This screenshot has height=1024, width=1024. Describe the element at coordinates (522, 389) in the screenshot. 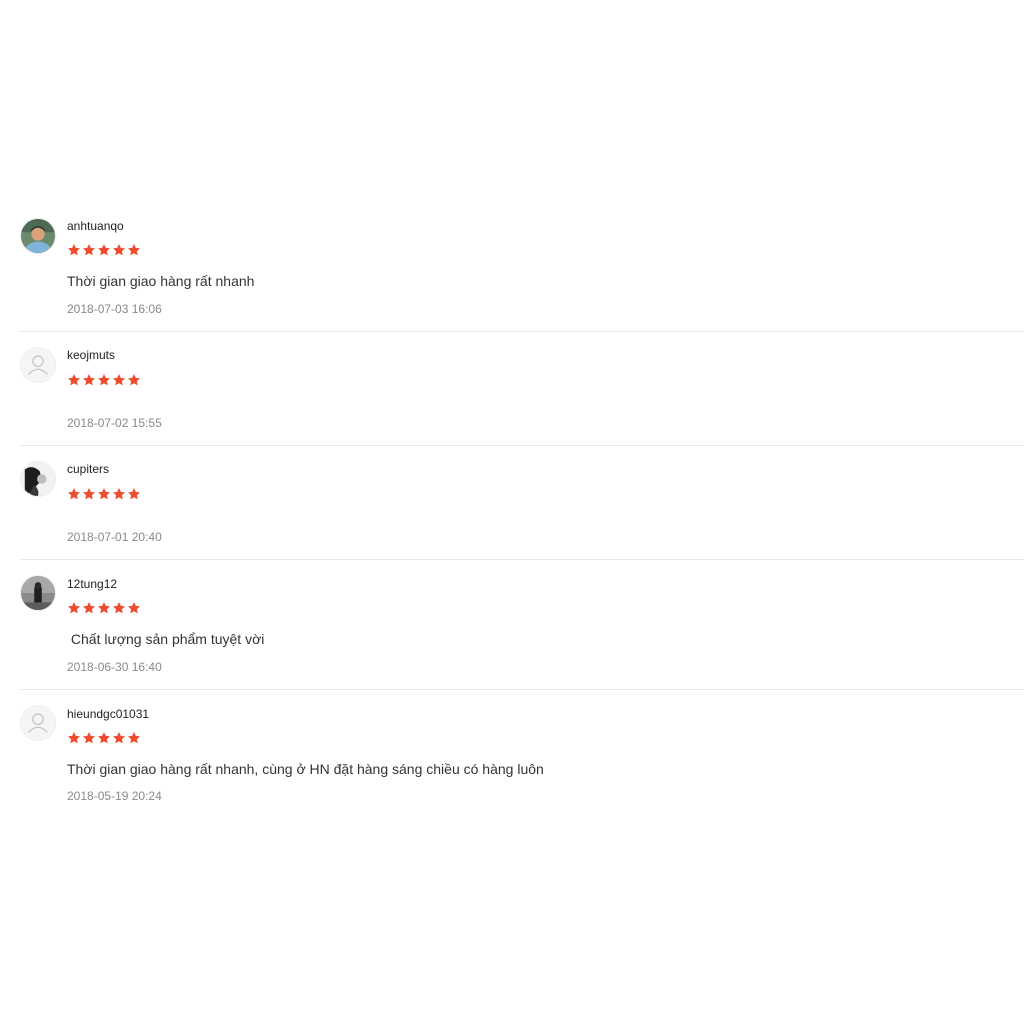

I see `review-item: keojmuts 2018-07-02 15:55` at that location.